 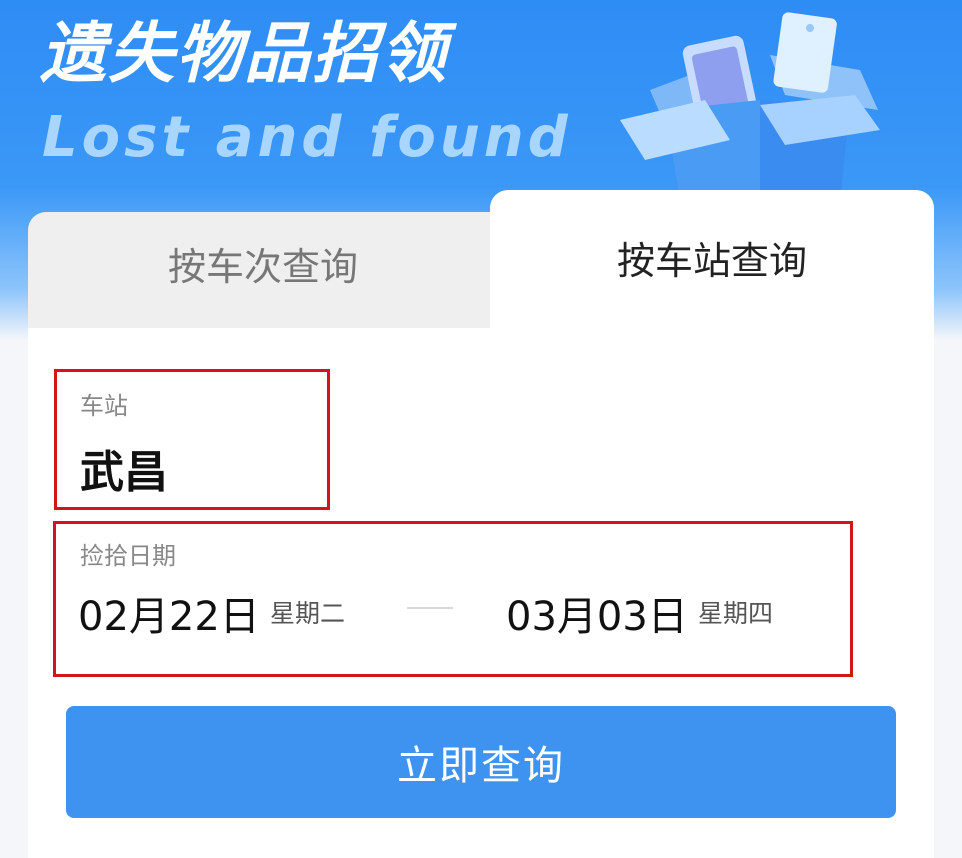 What do you see at coordinates (192, 439) in the screenshot?
I see `station-field-highlight` at bounding box center [192, 439].